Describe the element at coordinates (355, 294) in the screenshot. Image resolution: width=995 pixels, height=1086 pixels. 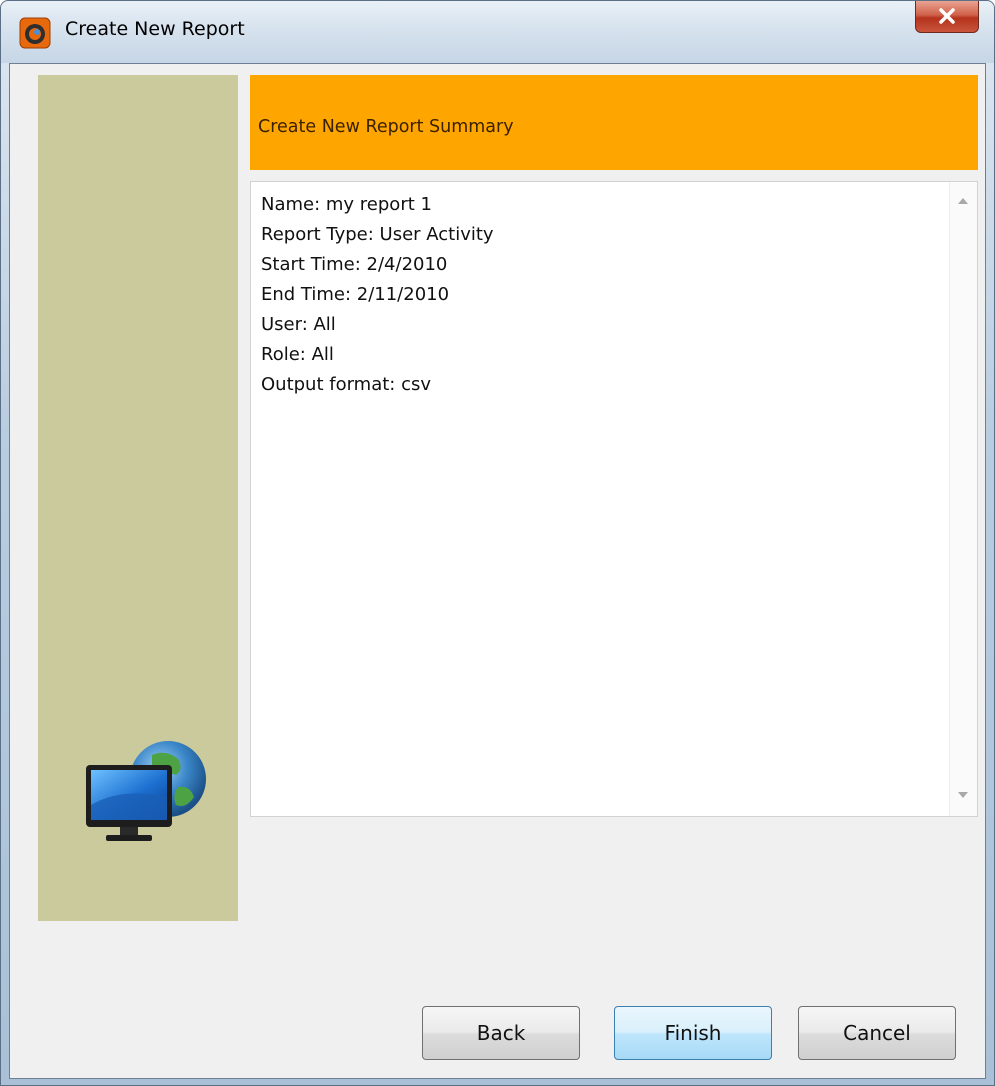
I see `summary-line-end-time: End Time: 2/11/2010` at that location.